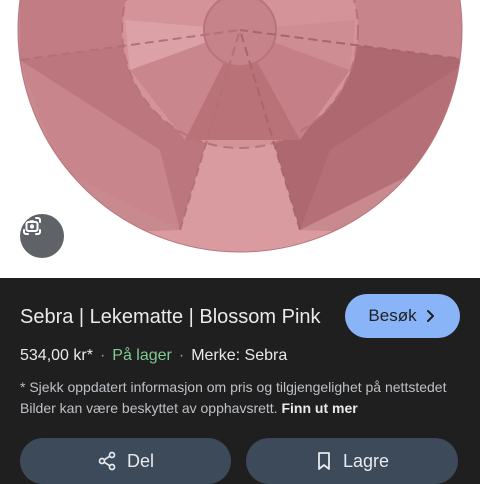  I want to click on save-button: Lagre, so click(352, 461).